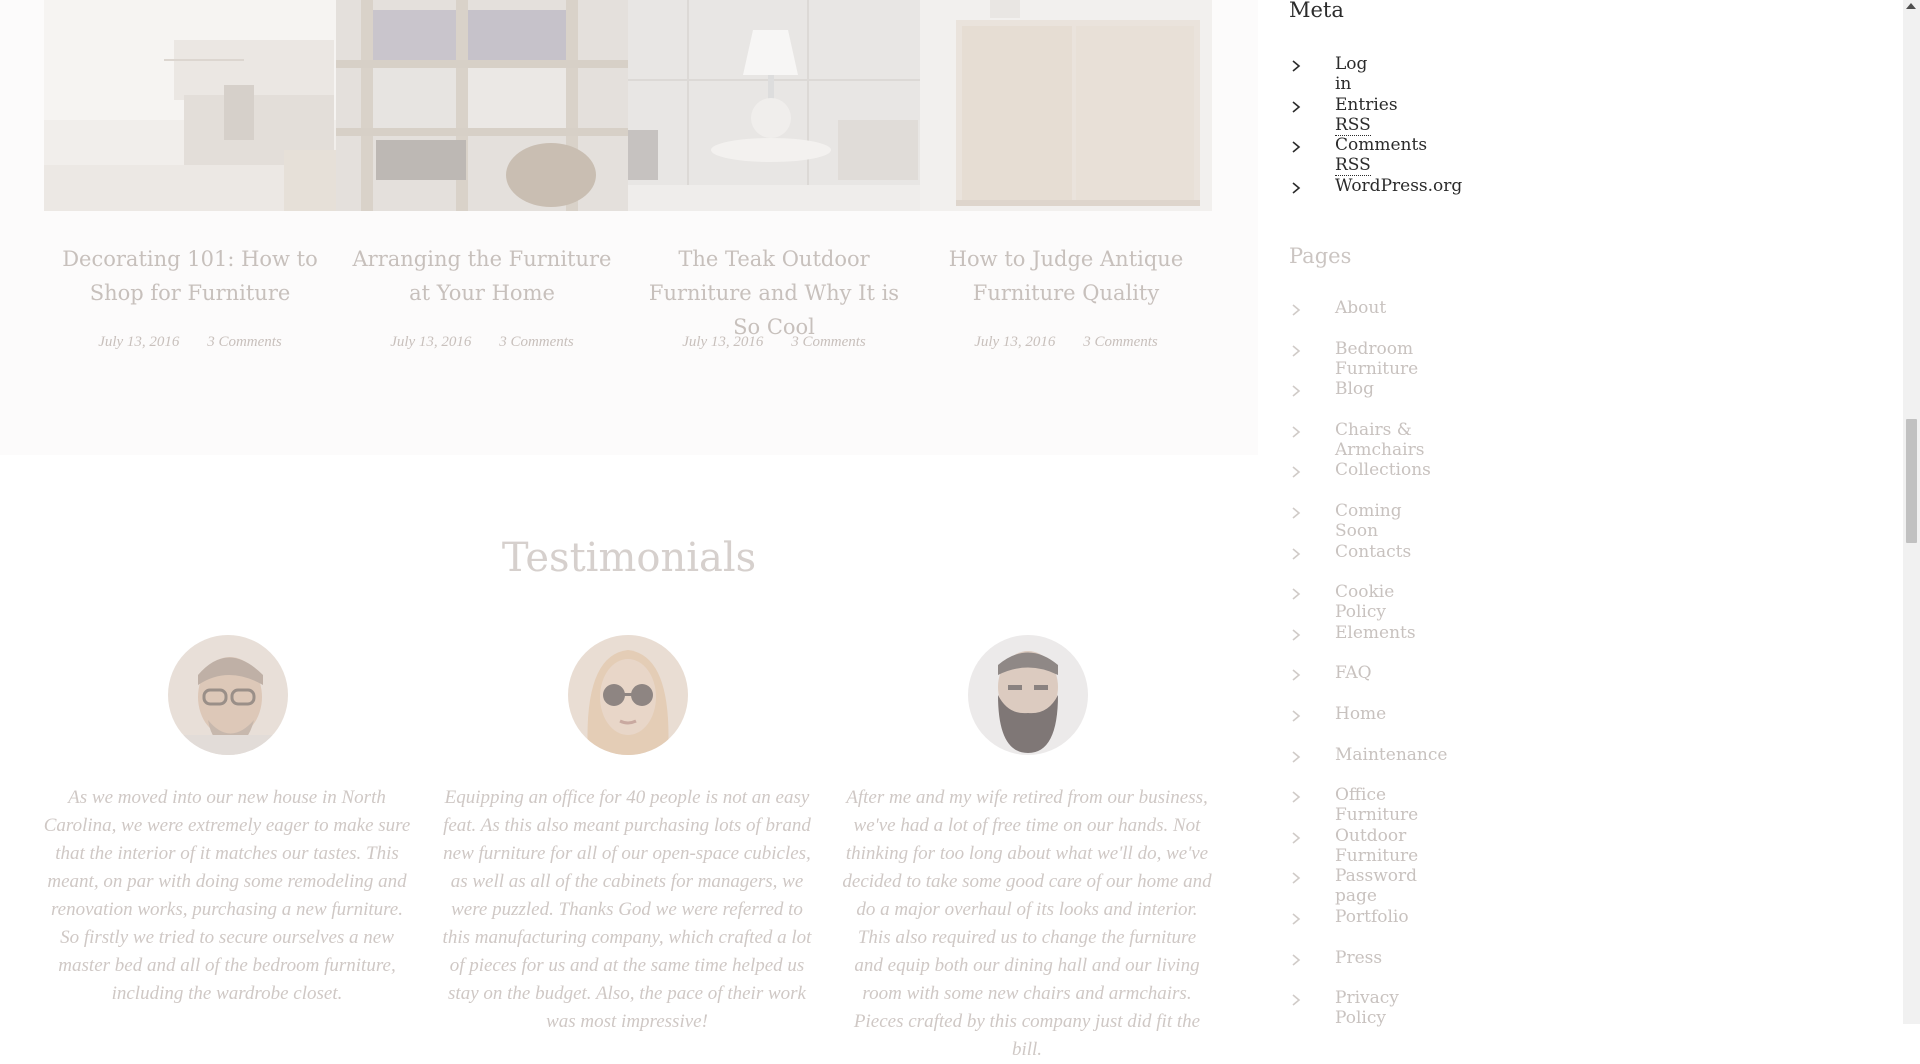 The image size is (1920, 1064). What do you see at coordinates (1376, 359) in the screenshot?
I see `page-link-label: Bedroom Furniture` at bounding box center [1376, 359].